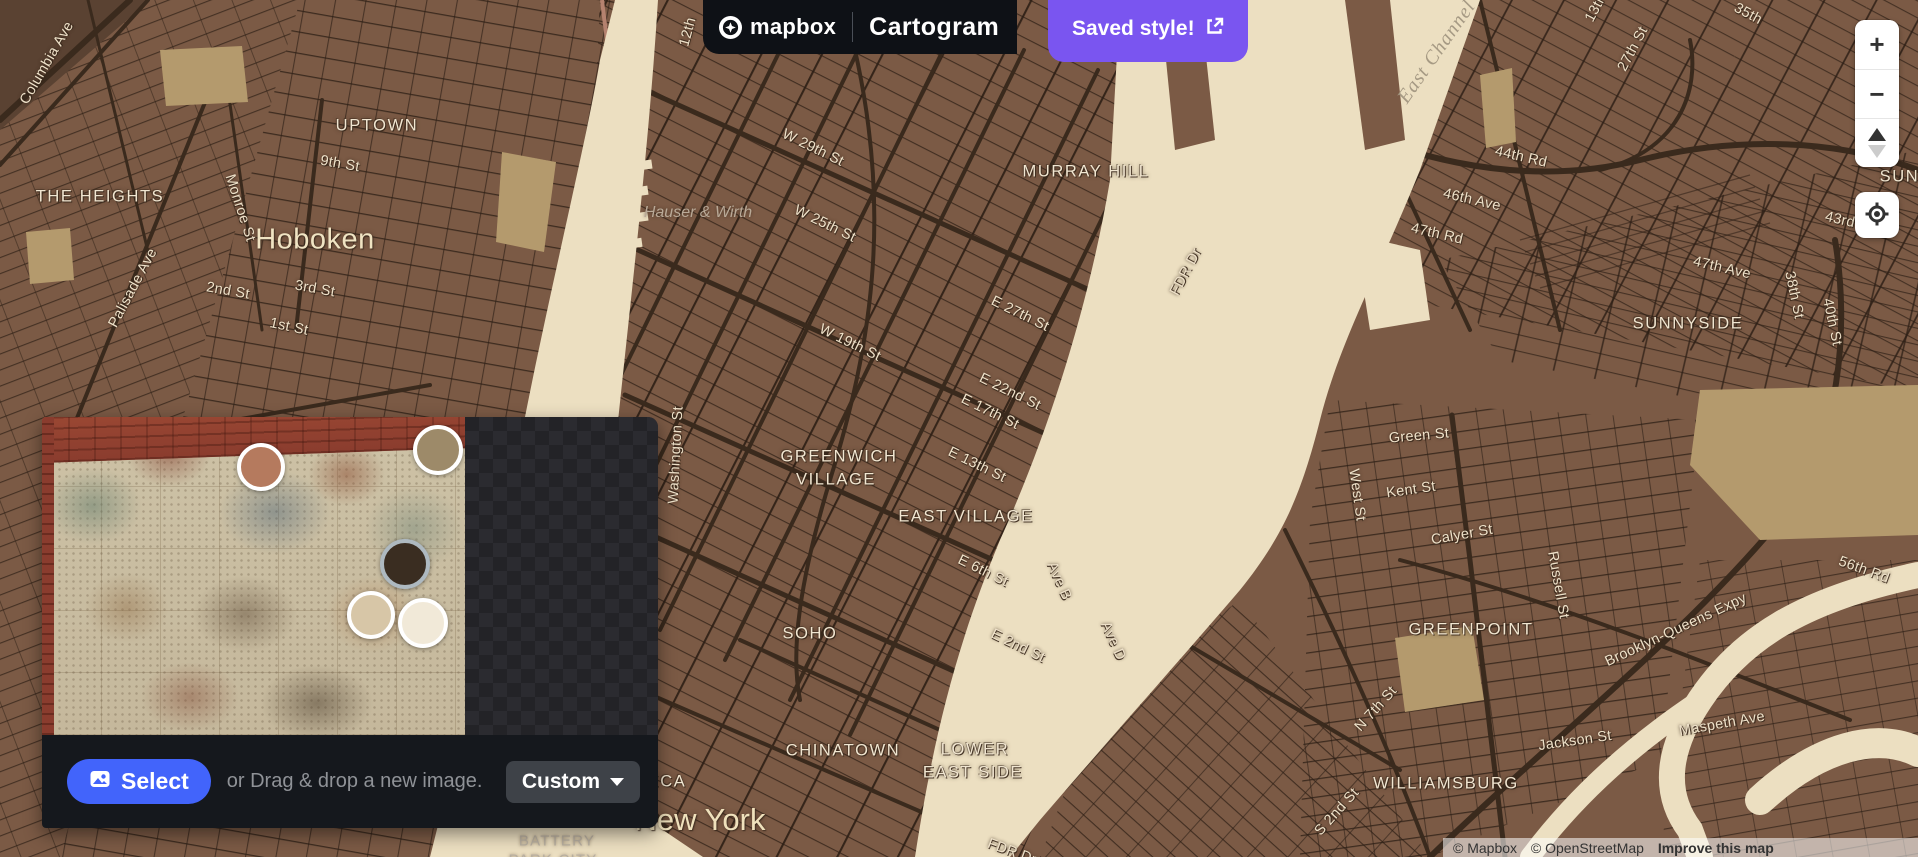 Image resolution: width=1918 pixels, height=857 pixels. What do you see at coordinates (860, 27) in the screenshot?
I see `header-brand-pill: mapbox Cartogram` at bounding box center [860, 27].